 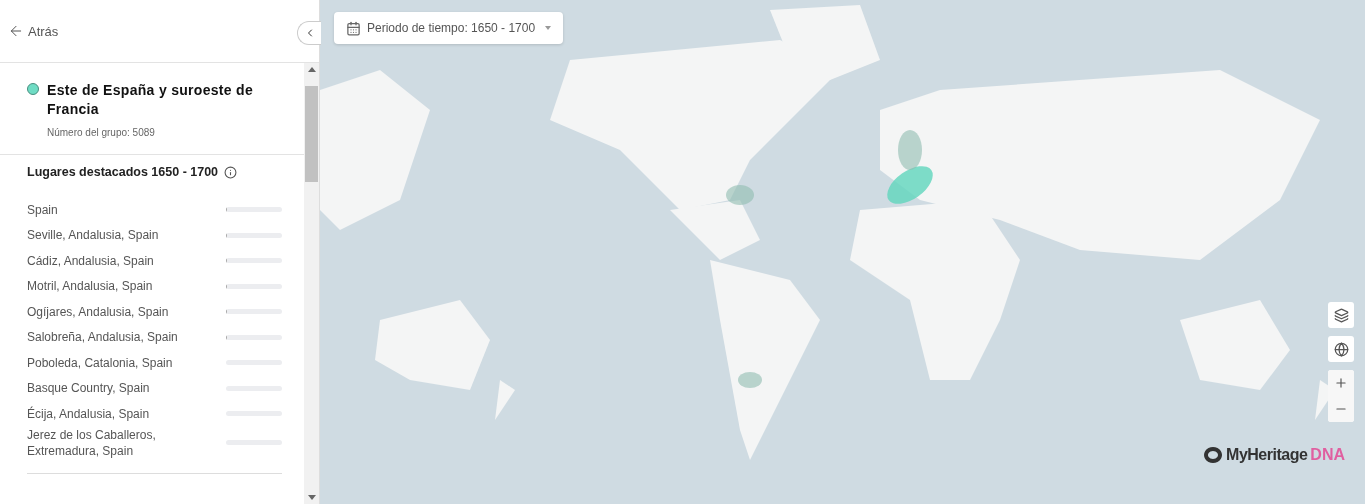 I want to click on logo-text: MyHeritage, so click(x=1267, y=455).